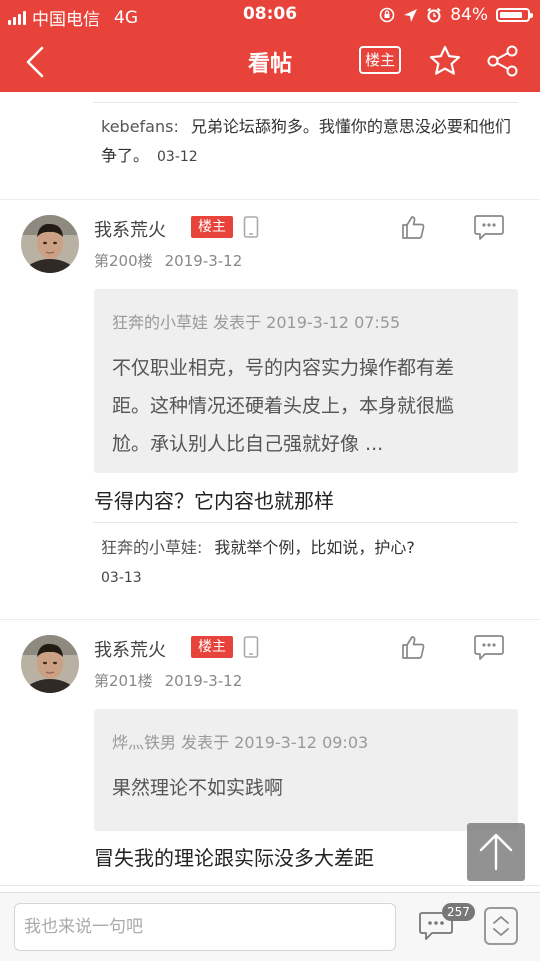 The width and height of the screenshot is (540, 961). Describe the element at coordinates (283, 368) in the screenshot. I see `quote-line: 不仅职业相克，号的内容实力操作都有差` at that location.